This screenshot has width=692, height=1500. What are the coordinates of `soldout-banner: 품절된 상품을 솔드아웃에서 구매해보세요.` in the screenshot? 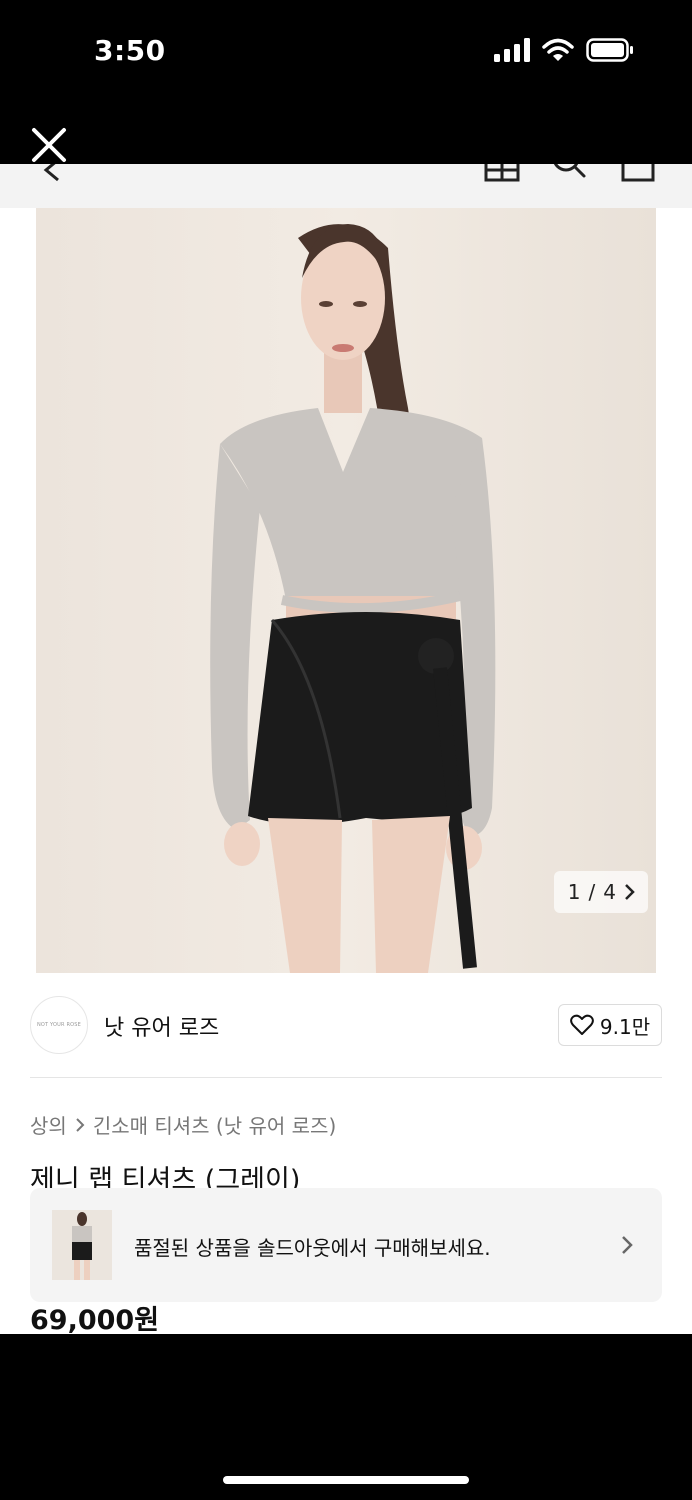 It's located at (346, 1245).